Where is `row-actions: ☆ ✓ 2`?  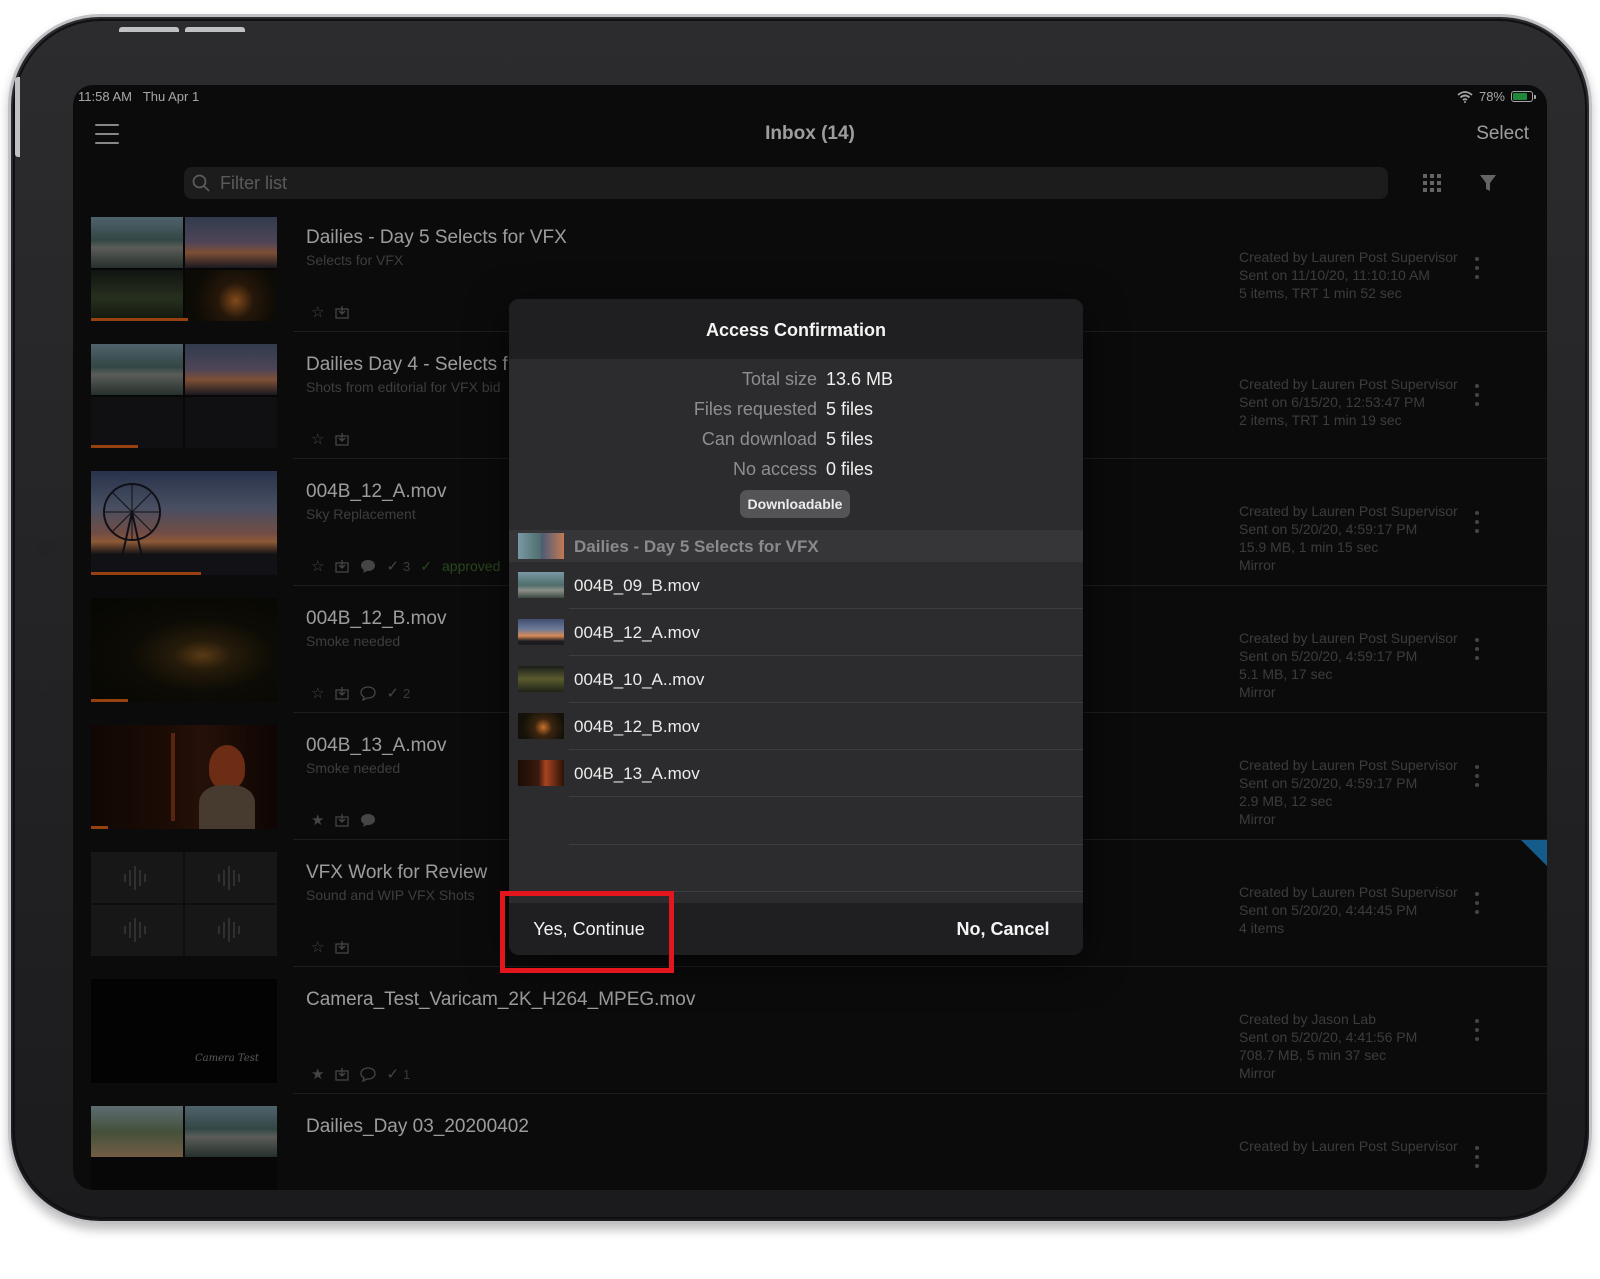
row-actions: ☆ ✓ 2 is located at coordinates (360, 693).